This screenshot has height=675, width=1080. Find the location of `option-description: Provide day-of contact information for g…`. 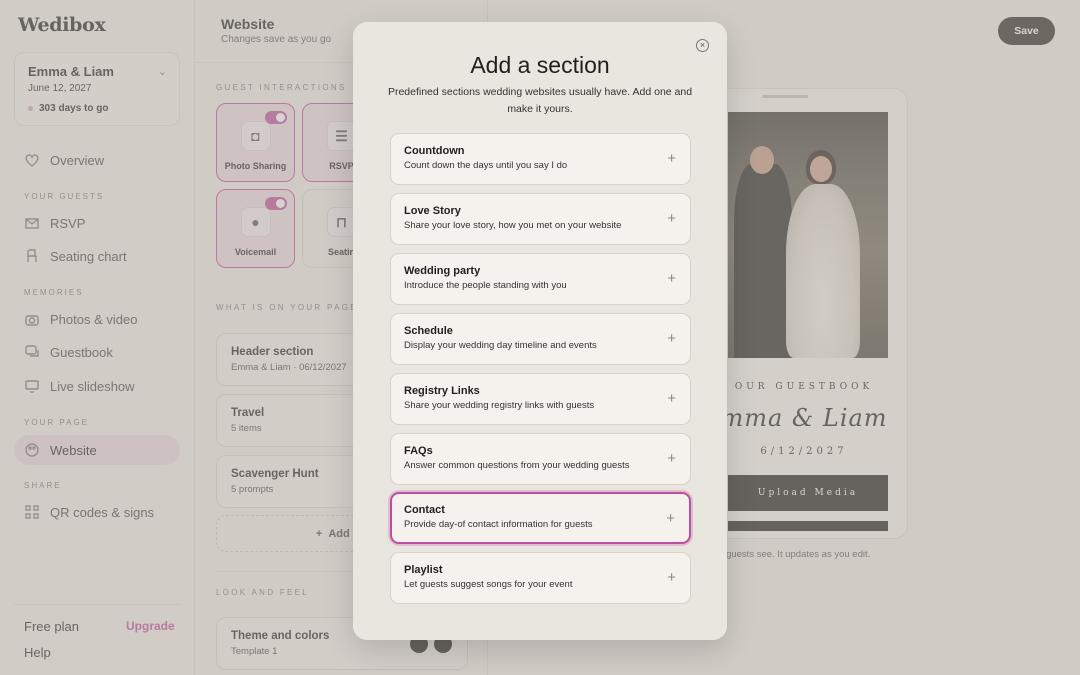

option-description: Provide day-of contact information for g… is located at coordinates (498, 524).